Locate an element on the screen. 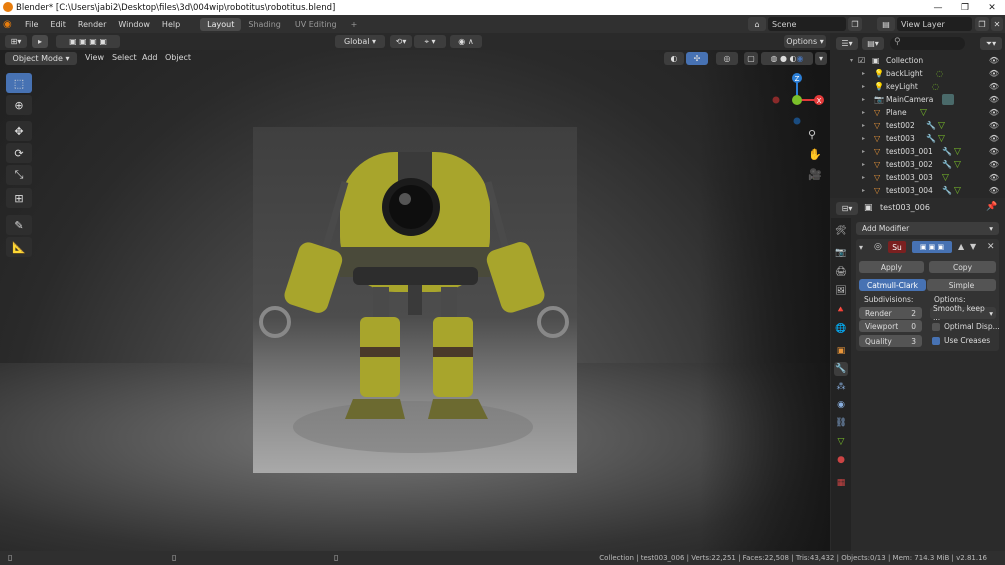 The image size is (1005, 565). outliner-row-test003-004: ▸ ▽ test003_004 🔧 ▽ 👁 is located at coordinates (917, 190).